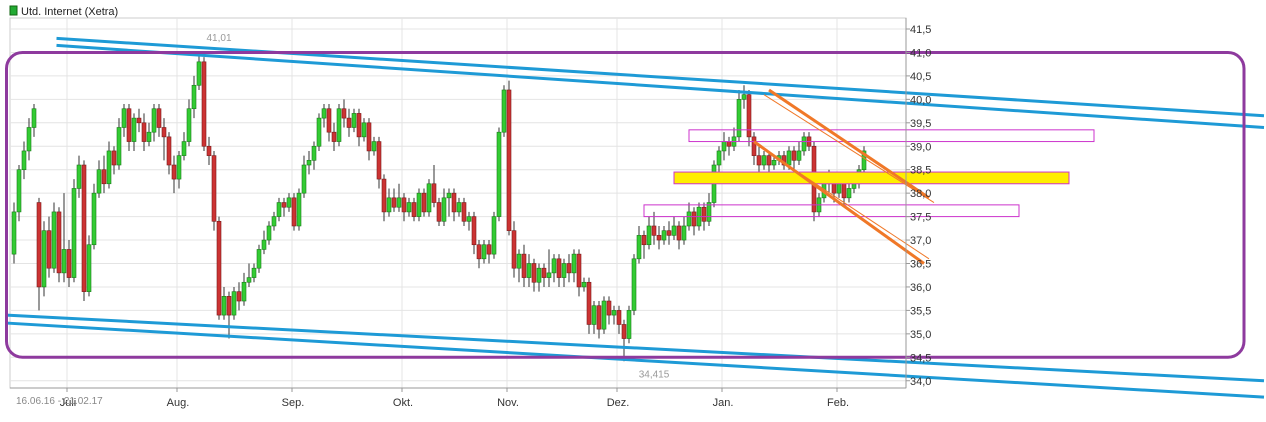 The image size is (1266, 422). Describe the element at coordinates (618, 403) in the screenshot. I see `x-tick-label: Dez.` at that location.